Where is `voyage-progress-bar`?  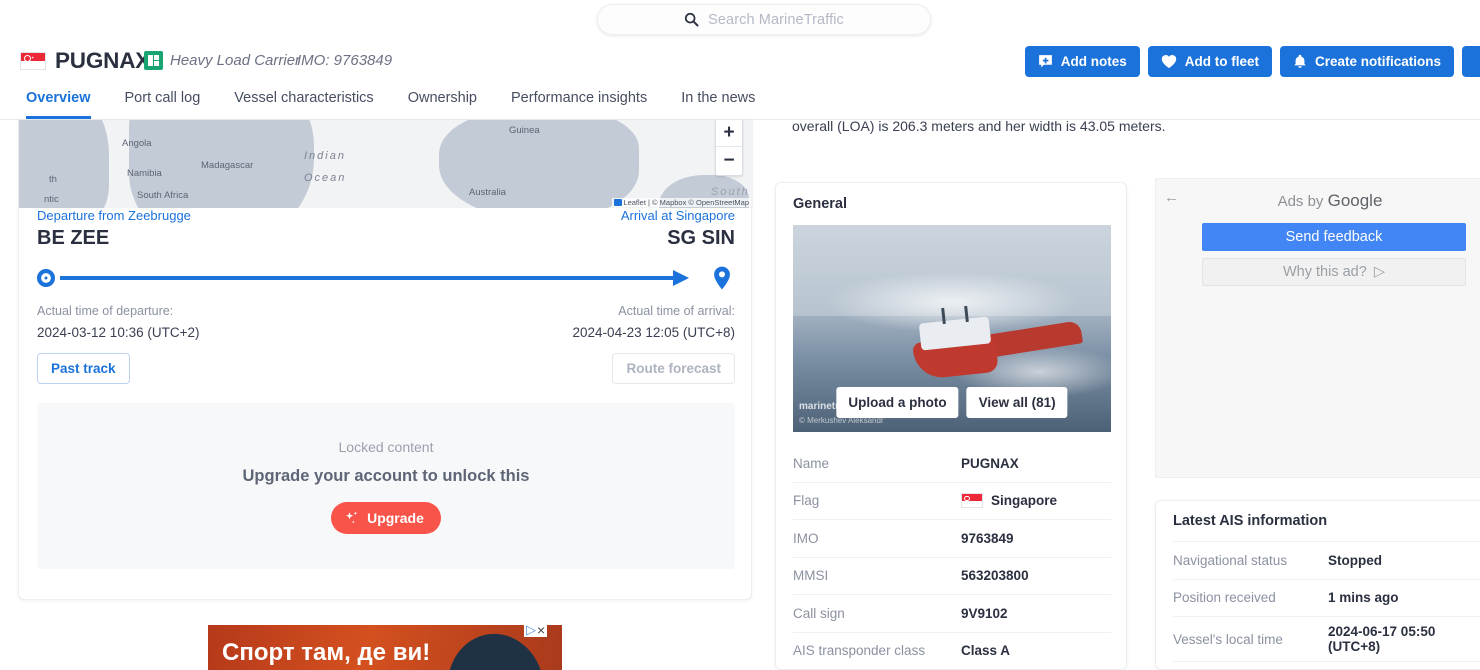 voyage-progress-bar is located at coordinates (386, 278).